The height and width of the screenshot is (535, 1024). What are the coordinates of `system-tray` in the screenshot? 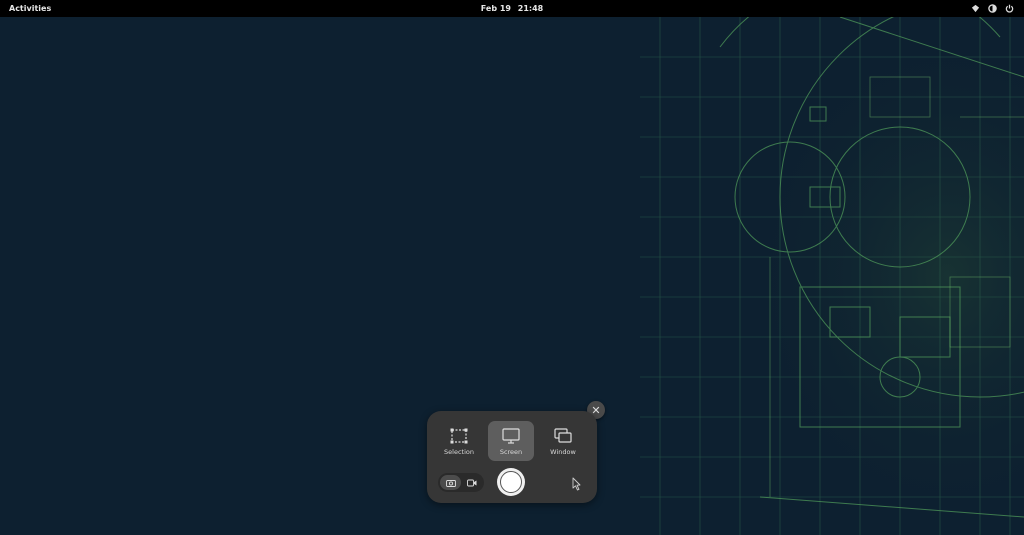 It's located at (992, 8).